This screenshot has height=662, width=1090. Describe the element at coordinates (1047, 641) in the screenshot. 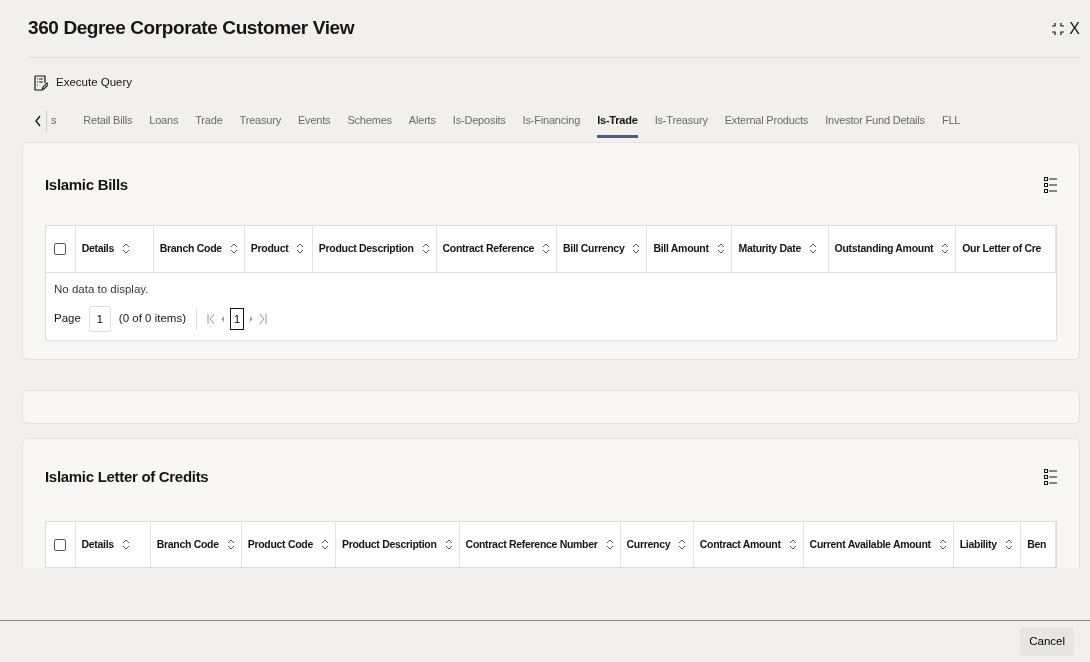

I see `cancel-button: Cancel` at that location.